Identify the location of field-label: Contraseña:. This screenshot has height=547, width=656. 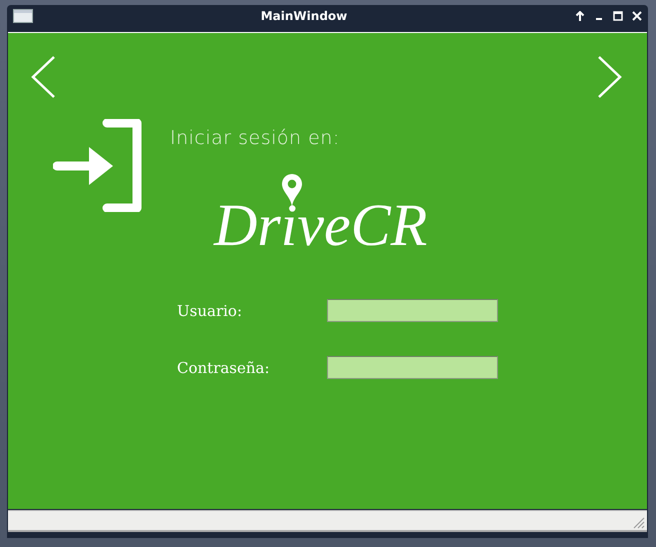
(224, 367).